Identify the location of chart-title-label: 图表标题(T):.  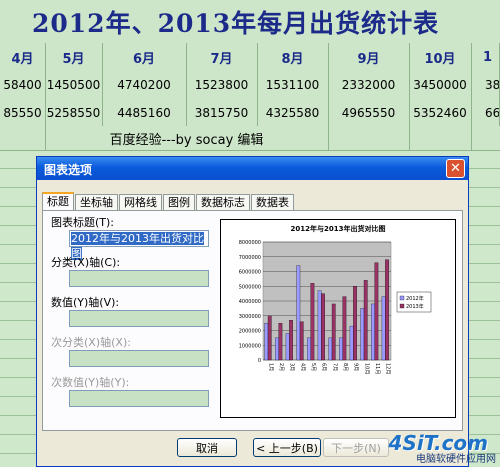
(83, 222).